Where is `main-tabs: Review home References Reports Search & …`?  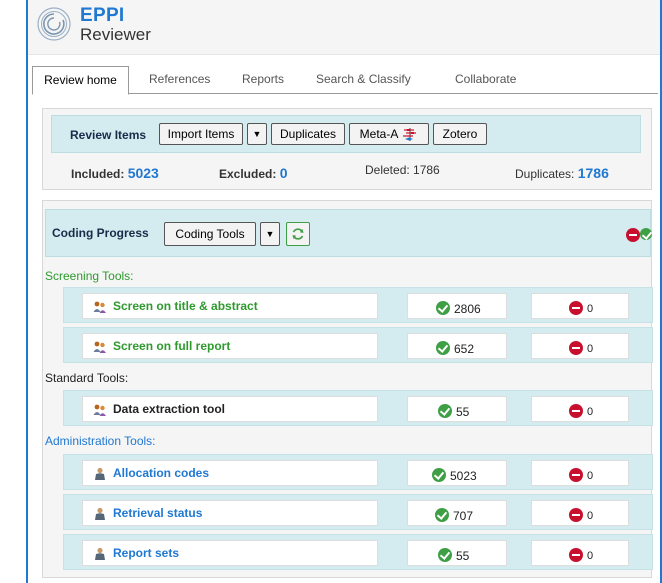
main-tabs: Review home References Reports Search & … is located at coordinates (345, 80).